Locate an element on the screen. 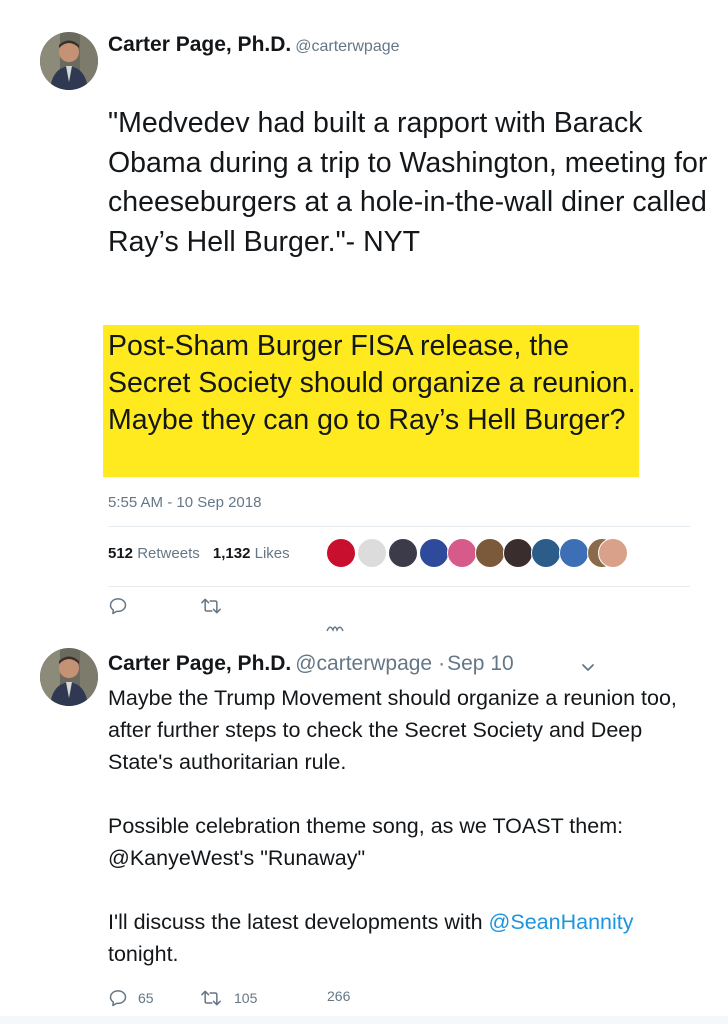 Image resolution: width=728 pixels, height=1024 pixels. tweet-menu-button is located at coordinates (588, 669).